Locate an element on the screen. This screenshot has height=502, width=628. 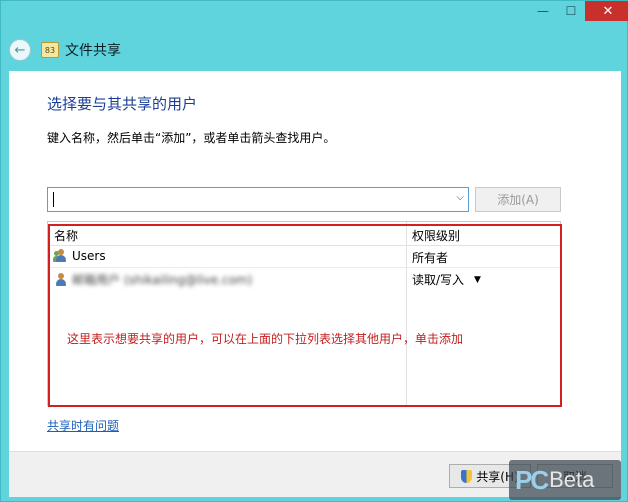
text-cursor is located at coordinates (53, 199).